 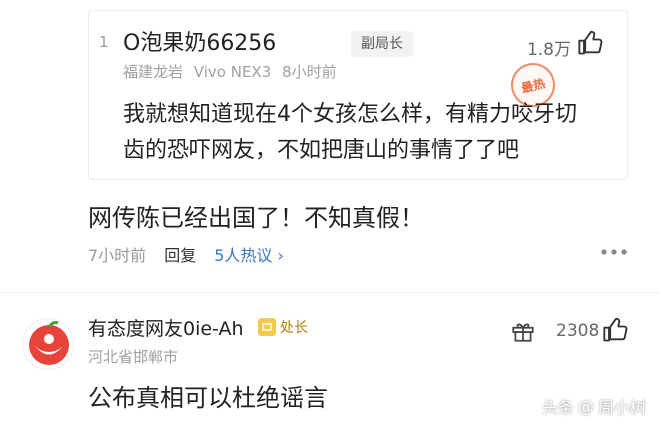 I want to click on comment-location: 河北省邯郸市, so click(x=133, y=357).